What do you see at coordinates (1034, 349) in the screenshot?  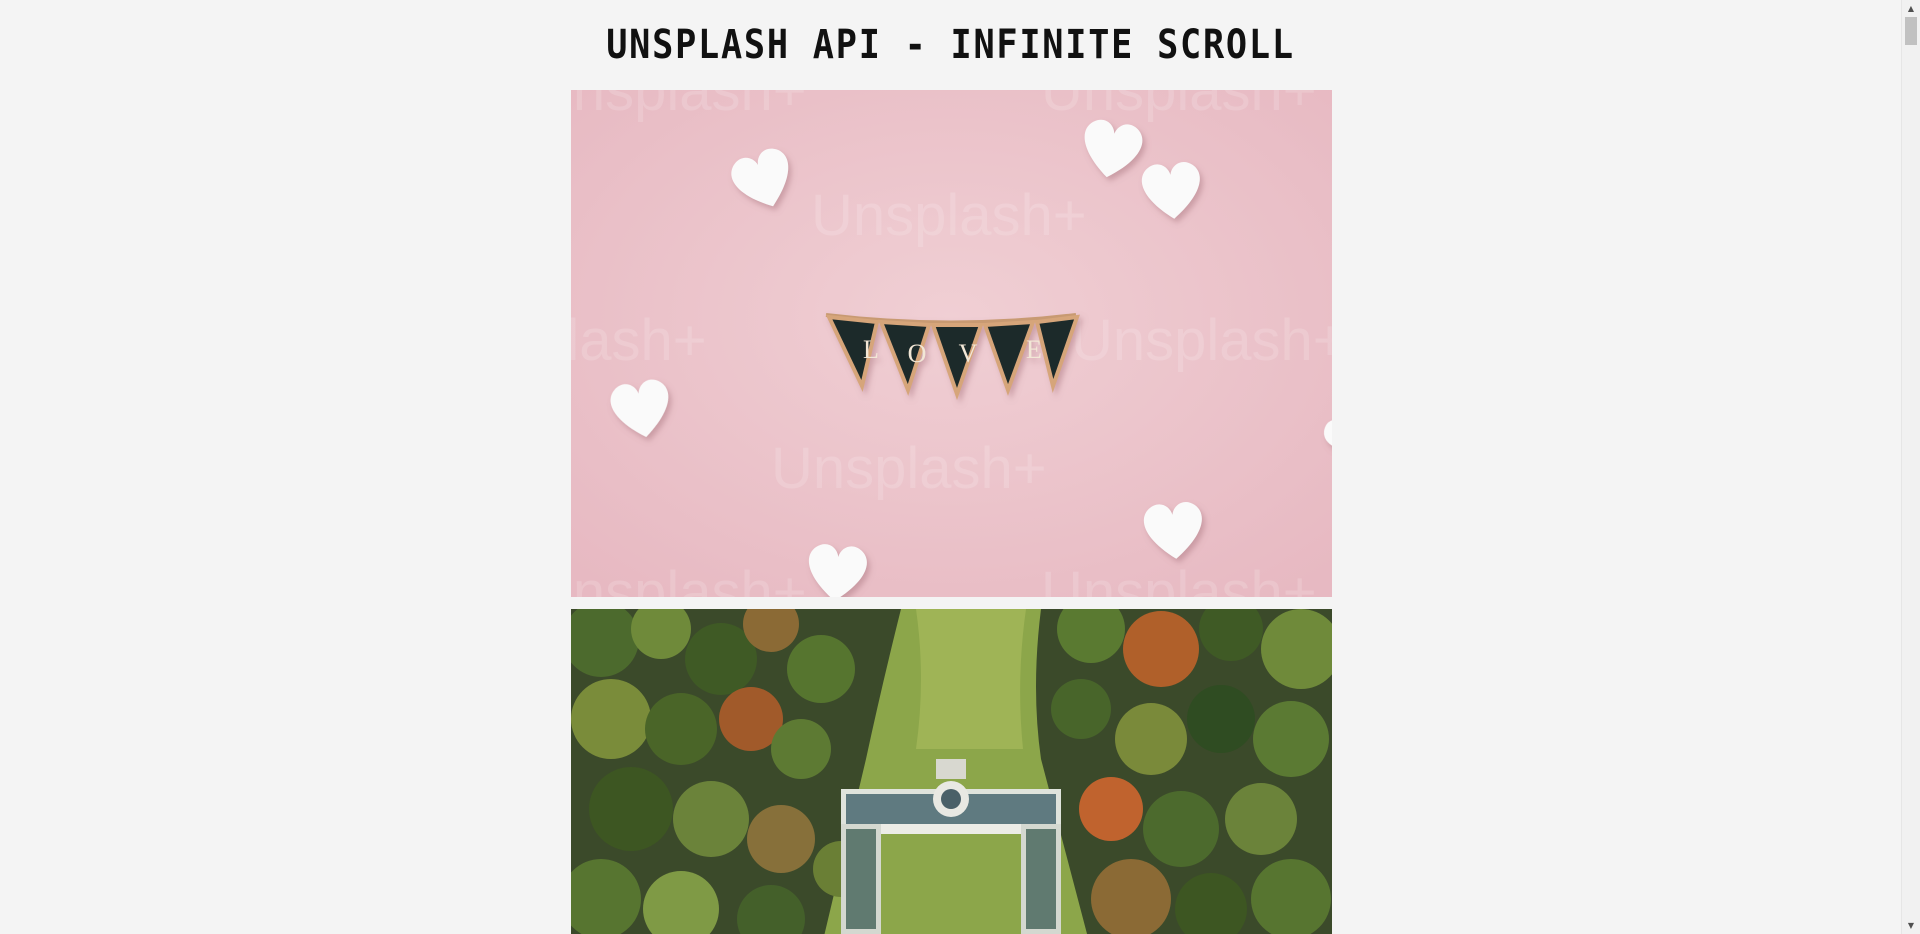 I see `banner-letter: E` at bounding box center [1034, 349].